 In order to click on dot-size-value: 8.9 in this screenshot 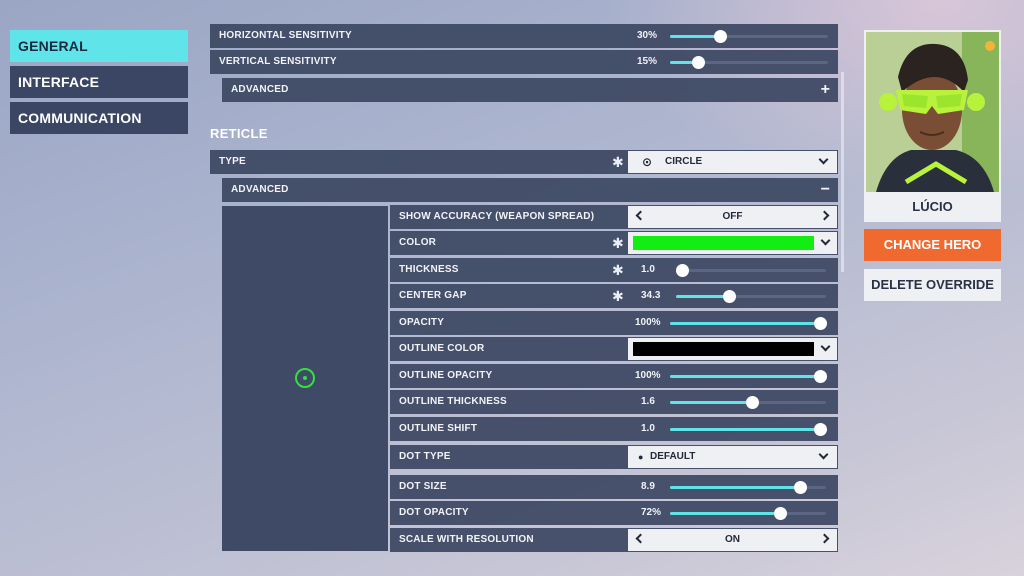, I will do `click(648, 486)`.